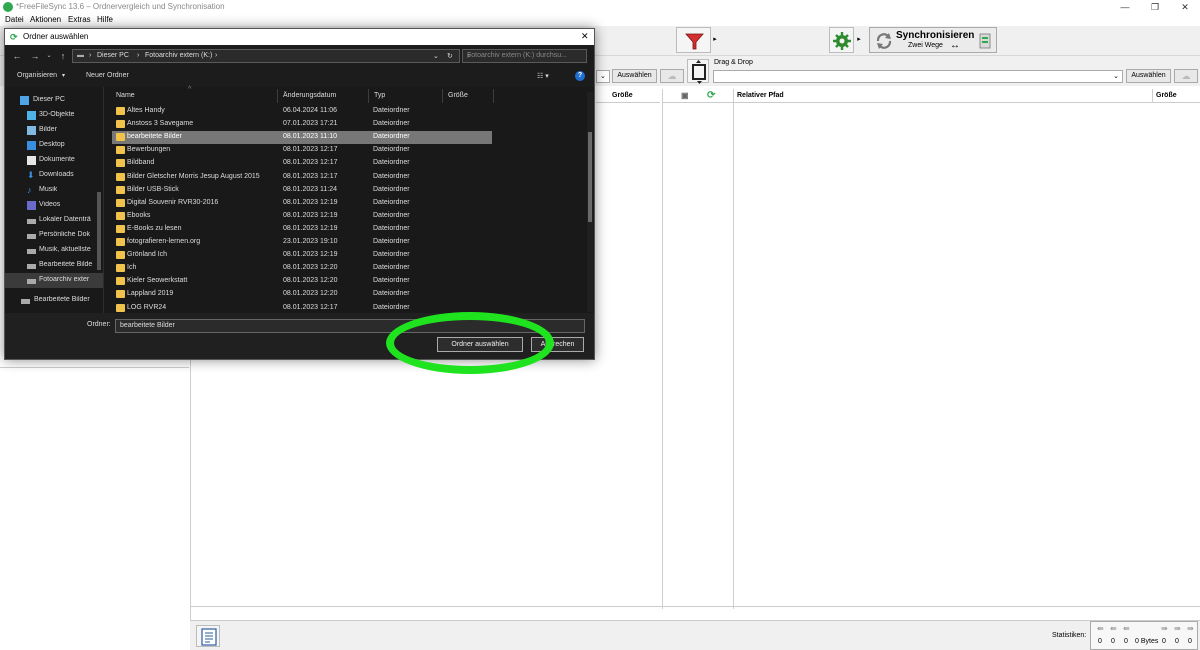 The image size is (1200, 650). What do you see at coordinates (1166, 95) in the screenshot?
I see `right-size-header: Größe` at bounding box center [1166, 95].